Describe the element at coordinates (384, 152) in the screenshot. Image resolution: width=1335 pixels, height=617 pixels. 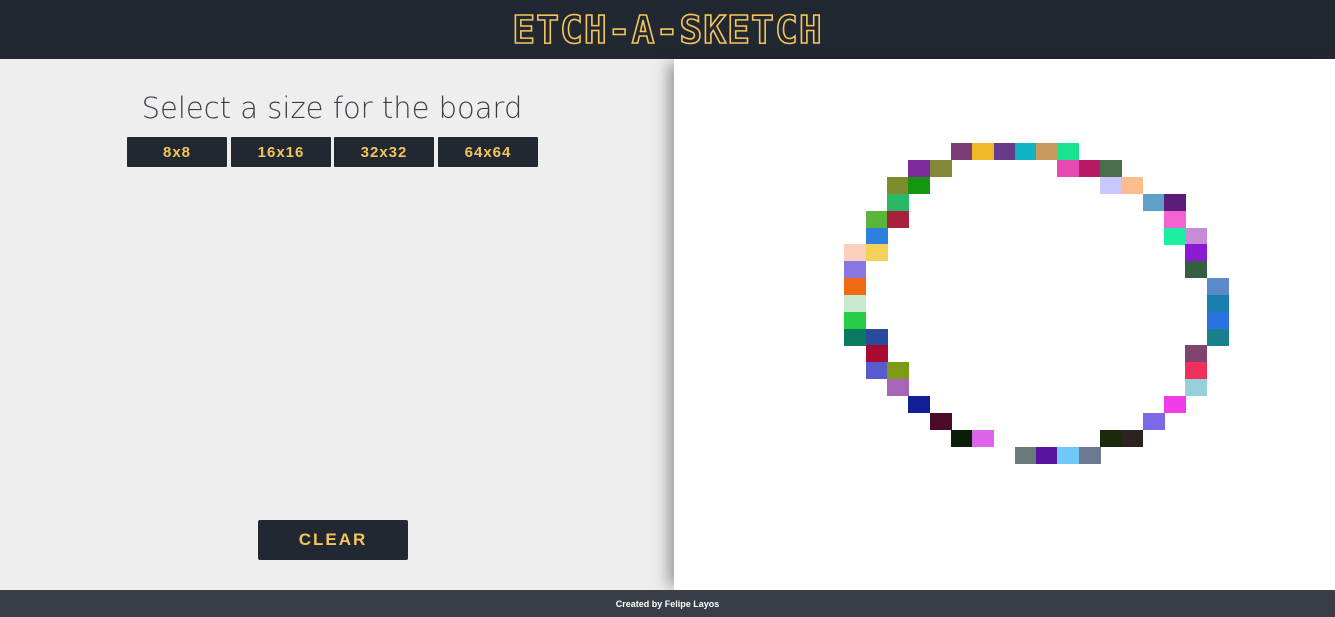
I see `size-32x32-button: 32x32` at that location.